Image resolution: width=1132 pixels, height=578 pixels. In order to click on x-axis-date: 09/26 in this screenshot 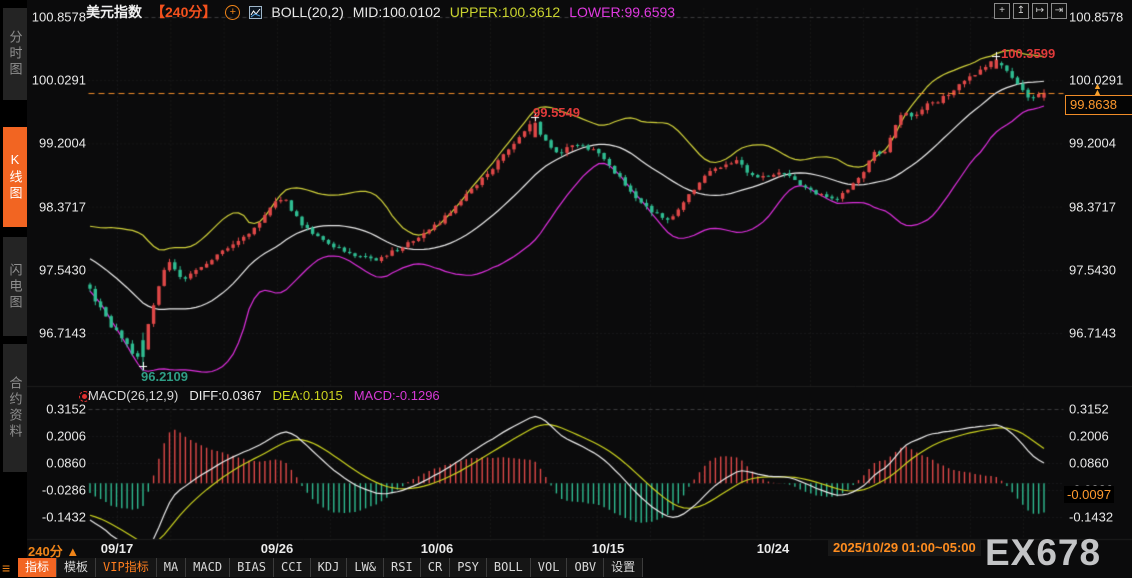, I will do `click(277, 548)`.